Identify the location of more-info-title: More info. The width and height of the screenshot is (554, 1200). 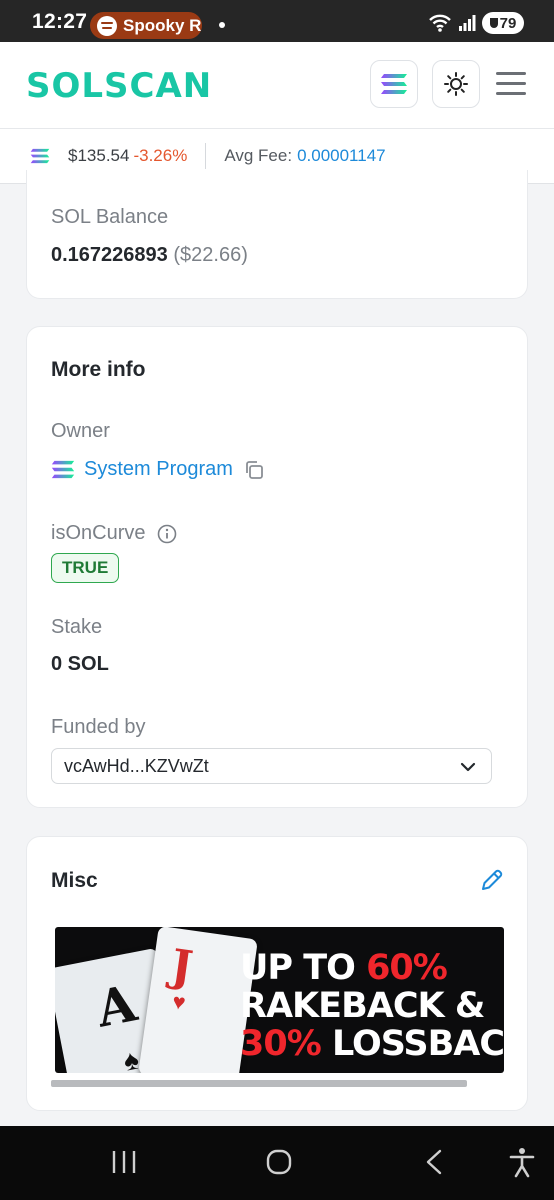
(98, 369).